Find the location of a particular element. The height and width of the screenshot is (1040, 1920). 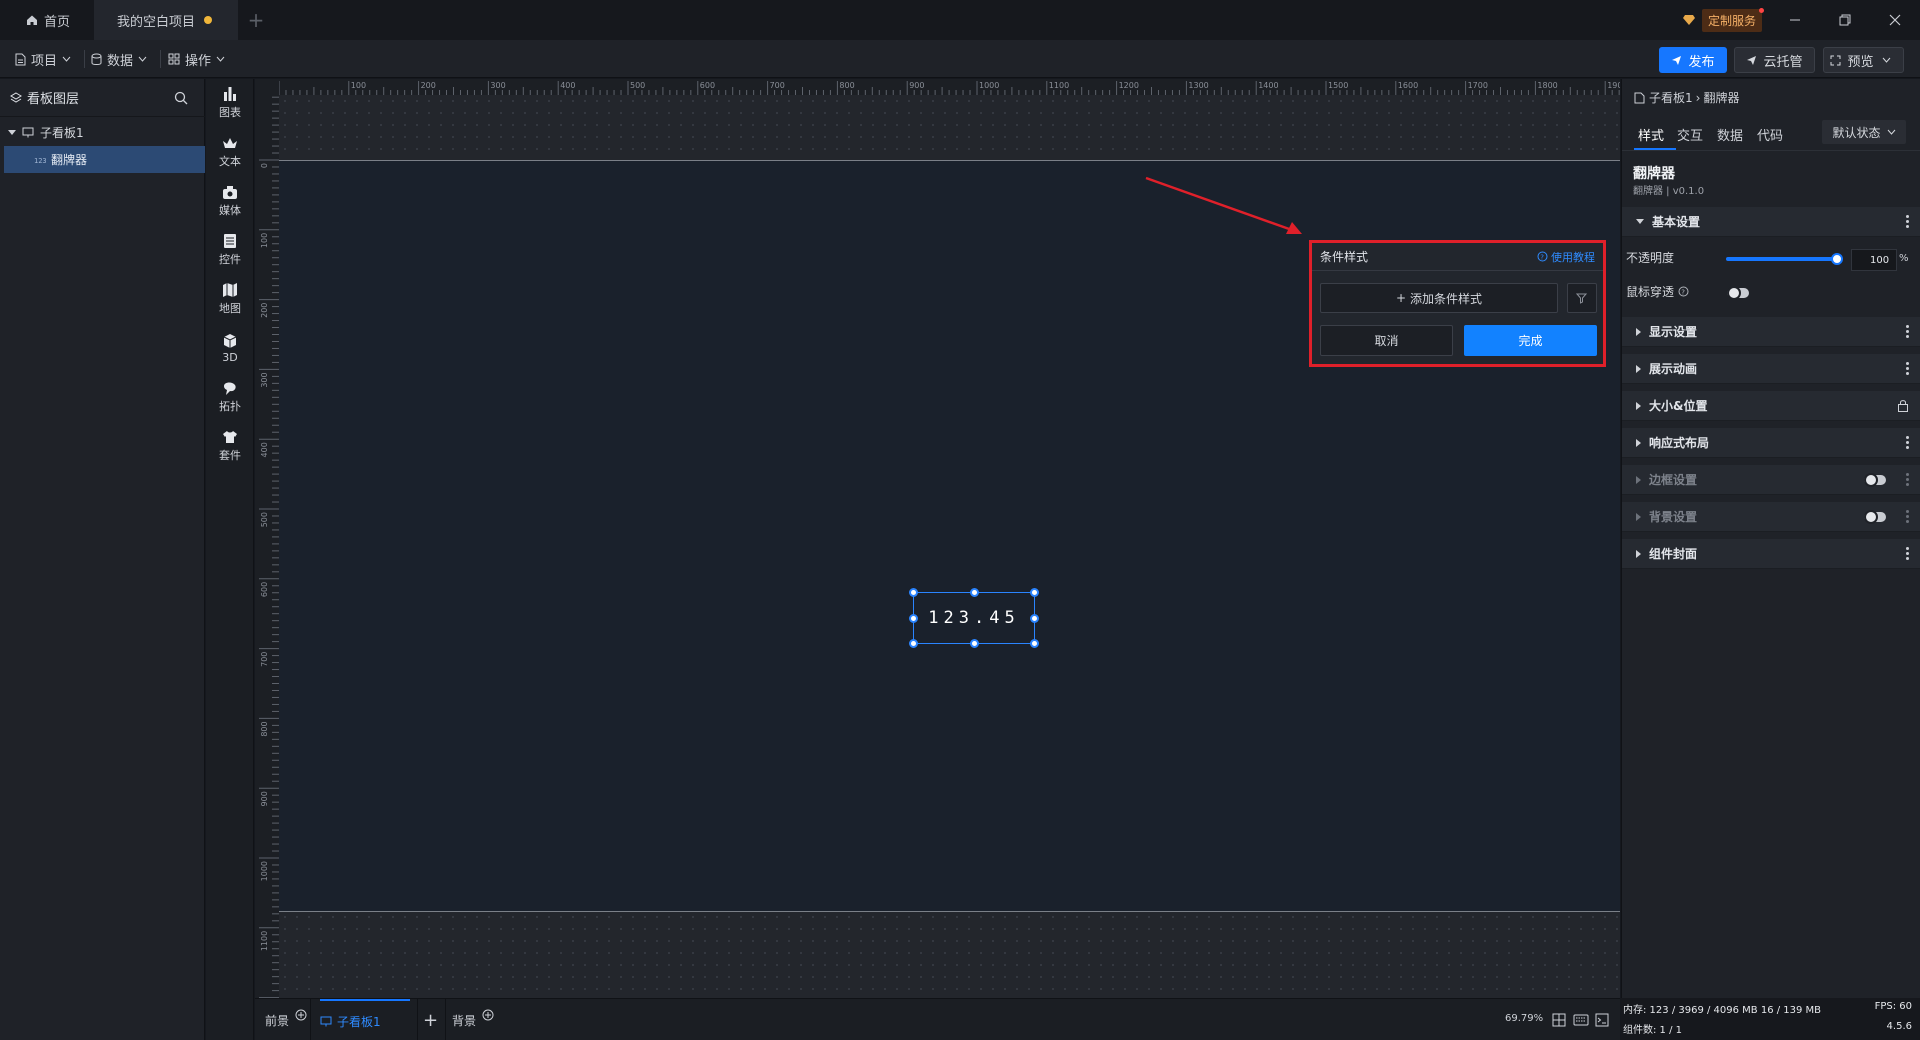

section-background: 背景设置 is located at coordinates (1771, 517).